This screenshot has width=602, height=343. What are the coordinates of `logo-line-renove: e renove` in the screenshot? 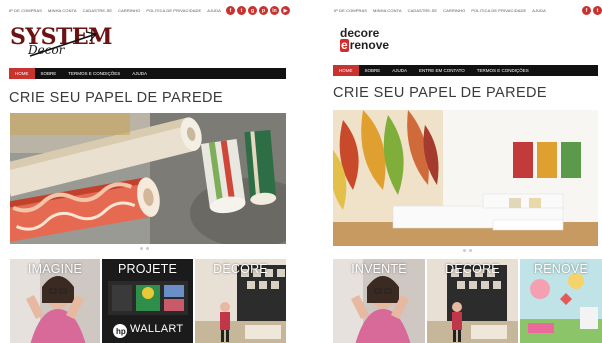 It's located at (372, 45).